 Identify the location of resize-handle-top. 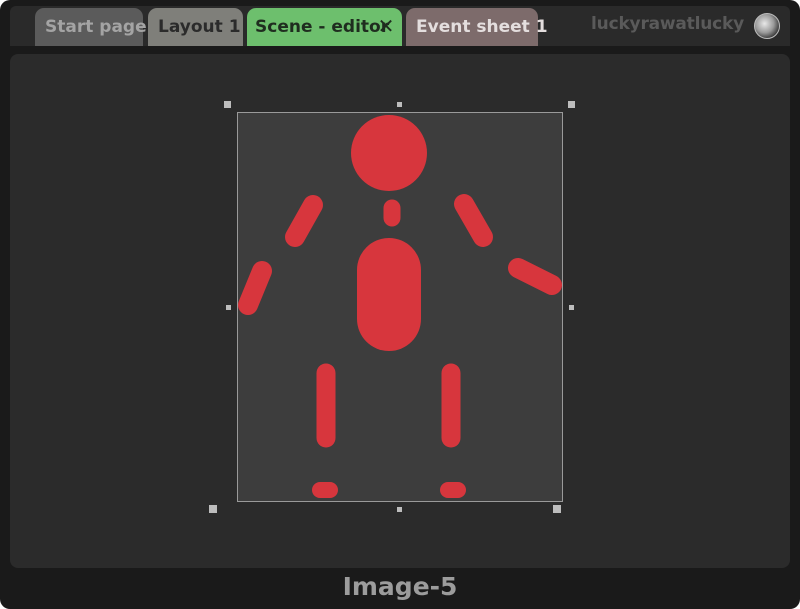
(399, 104).